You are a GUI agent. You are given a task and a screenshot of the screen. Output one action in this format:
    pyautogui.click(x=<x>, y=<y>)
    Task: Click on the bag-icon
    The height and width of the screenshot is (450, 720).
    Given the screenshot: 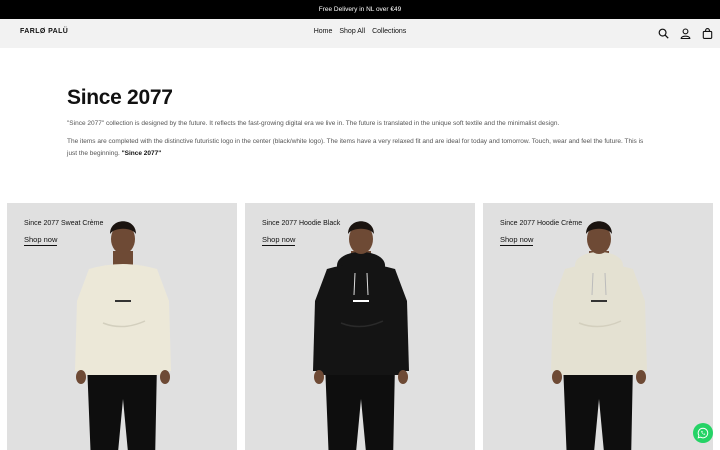 What is the action you would take?
    pyautogui.click(x=707, y=33)
    